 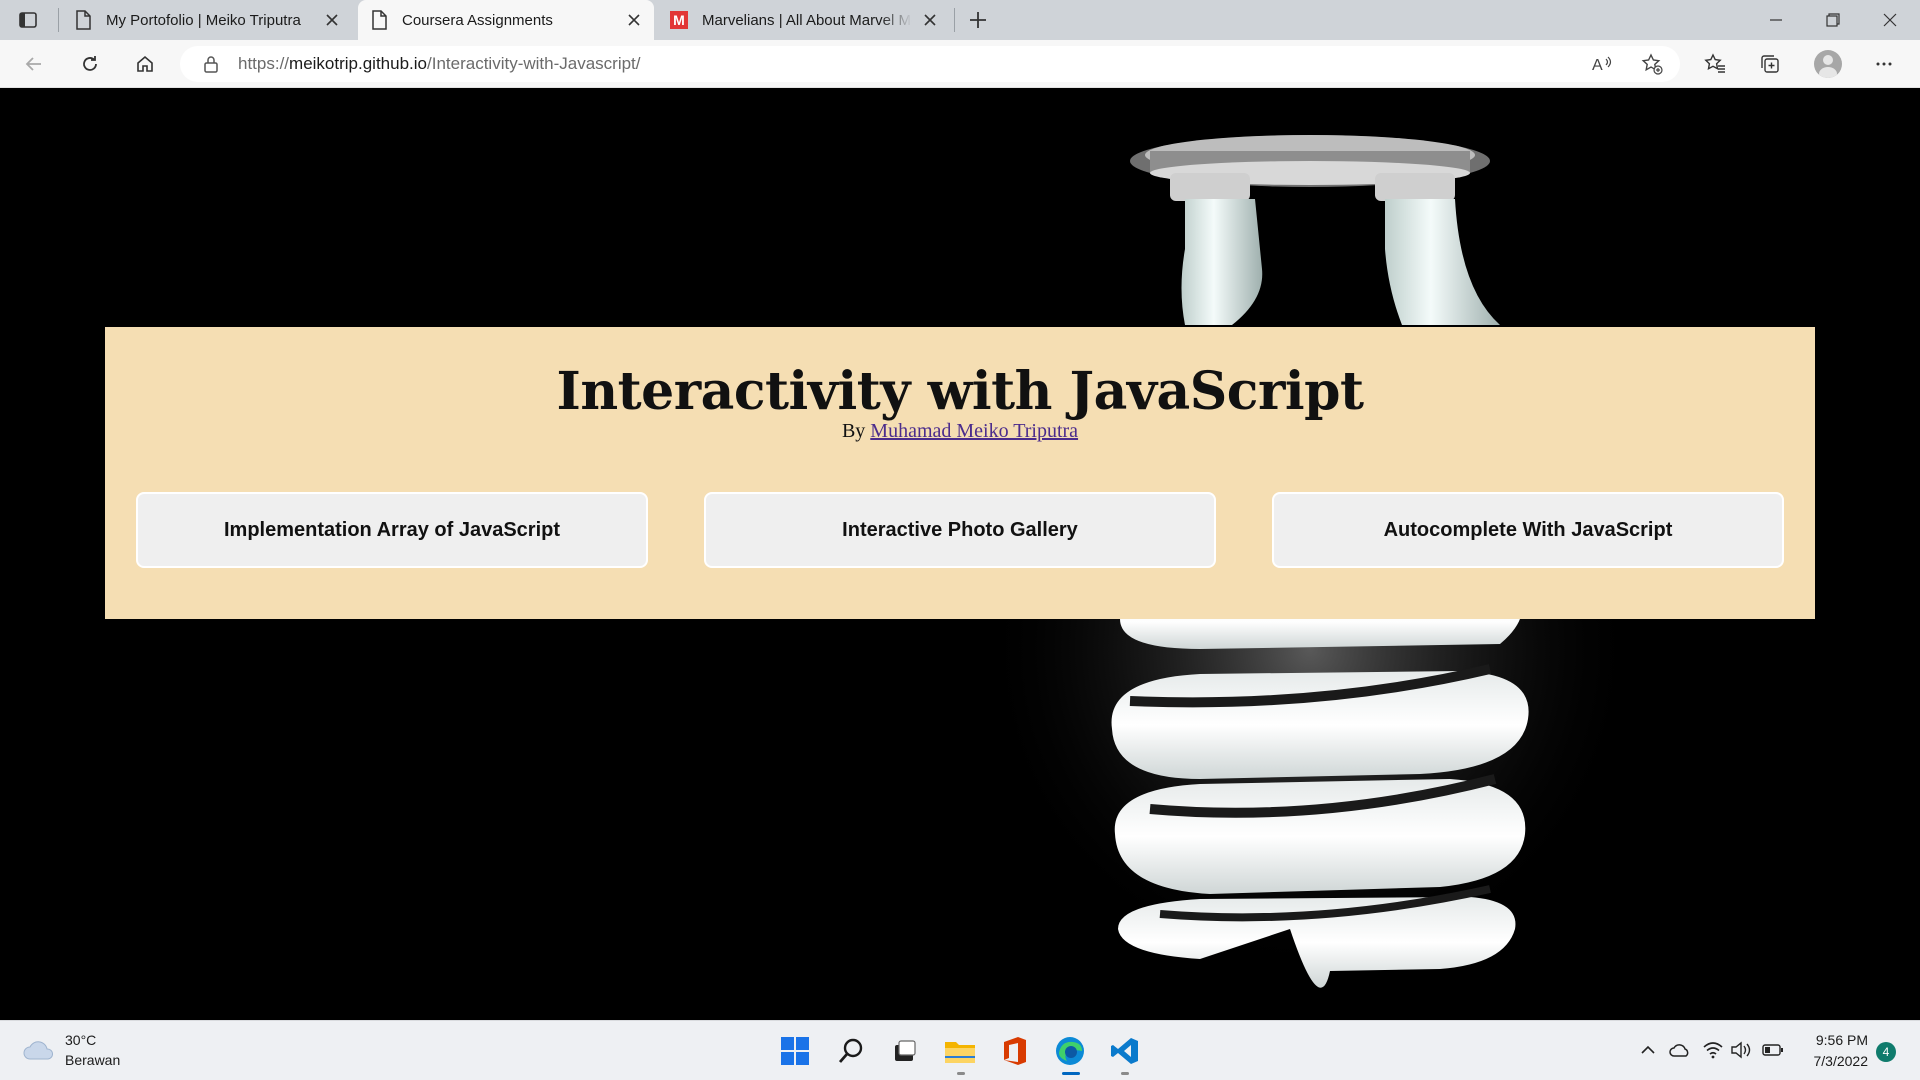 What do you see at coordinates (960, 391) in the screenshot?
I see `page-title: Interactivity with JavaScript` at bounding box center [960, 391].